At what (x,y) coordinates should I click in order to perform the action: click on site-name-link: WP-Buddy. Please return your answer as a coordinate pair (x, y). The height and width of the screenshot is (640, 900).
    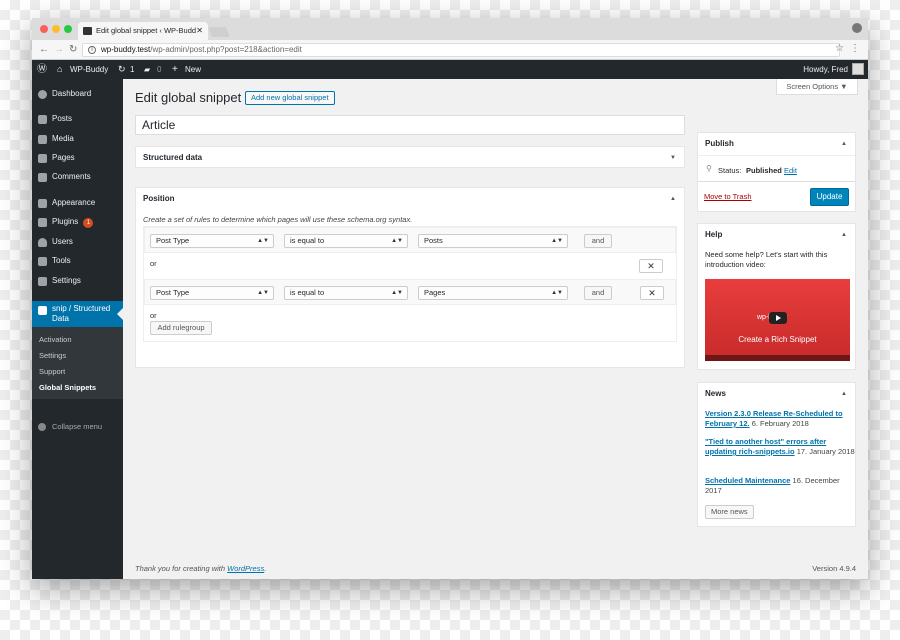
    Looking at the image, I should click on (89, 69).